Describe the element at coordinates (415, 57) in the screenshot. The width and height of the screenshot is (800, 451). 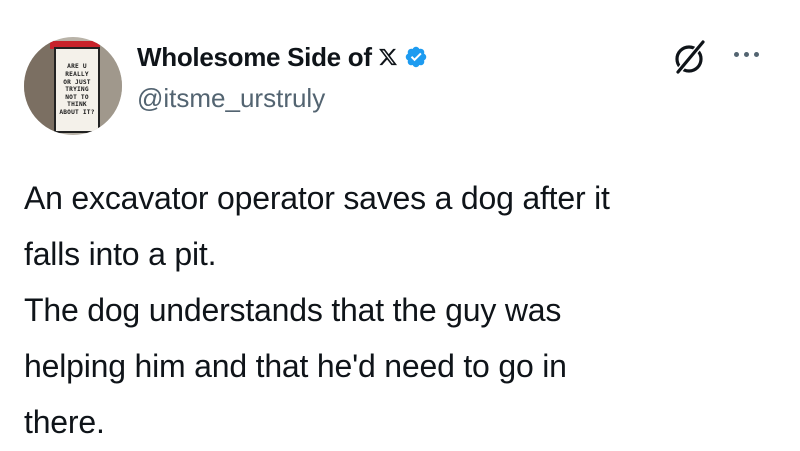
I see `verified-badge-icon` at that location.